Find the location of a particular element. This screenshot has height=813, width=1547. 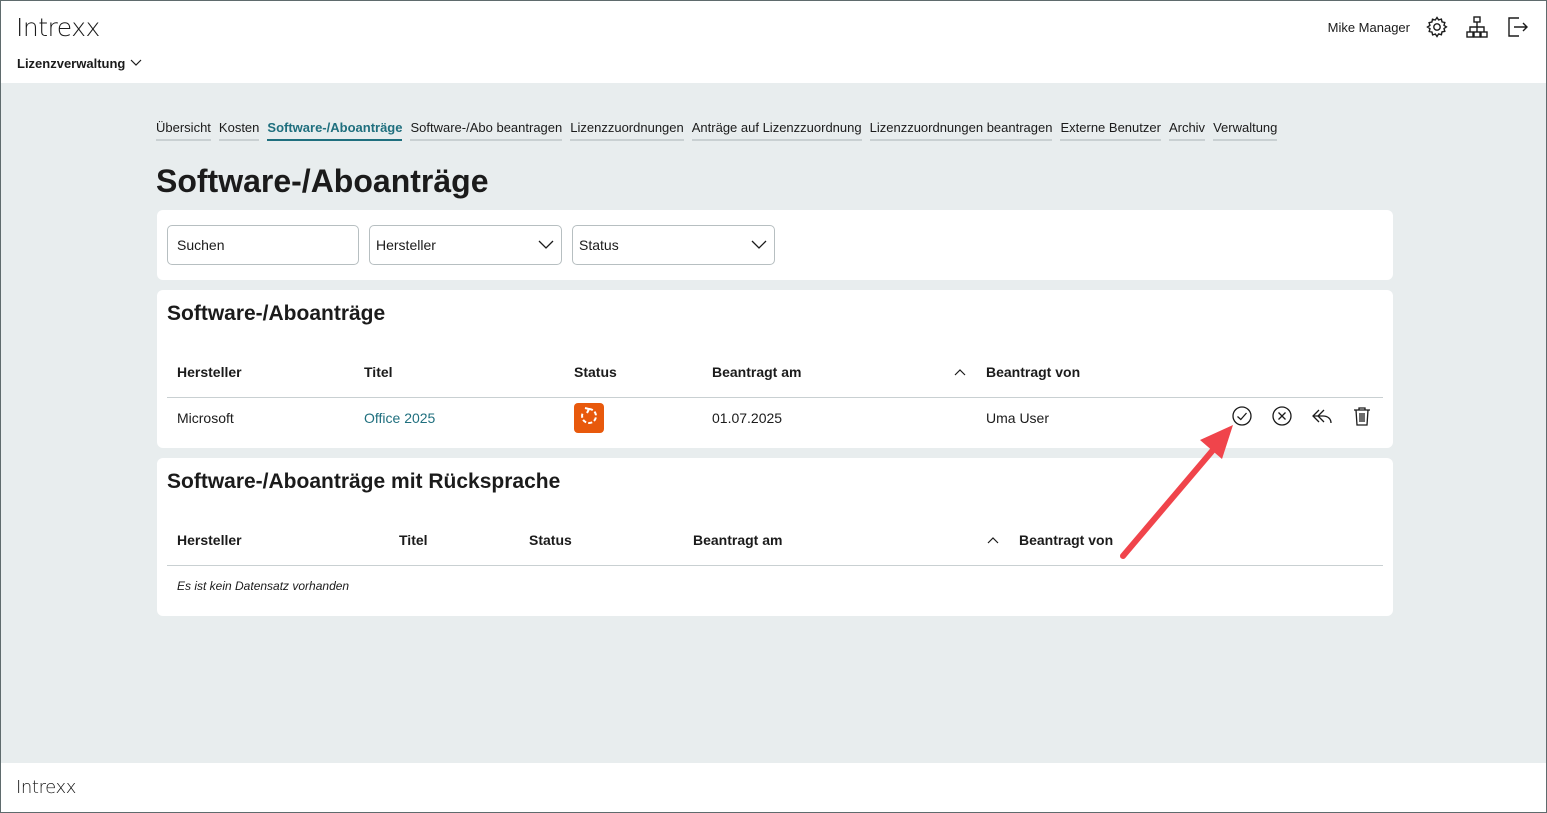

manufacturer-select-label: Hersteller is located at coordinates (406, 245).